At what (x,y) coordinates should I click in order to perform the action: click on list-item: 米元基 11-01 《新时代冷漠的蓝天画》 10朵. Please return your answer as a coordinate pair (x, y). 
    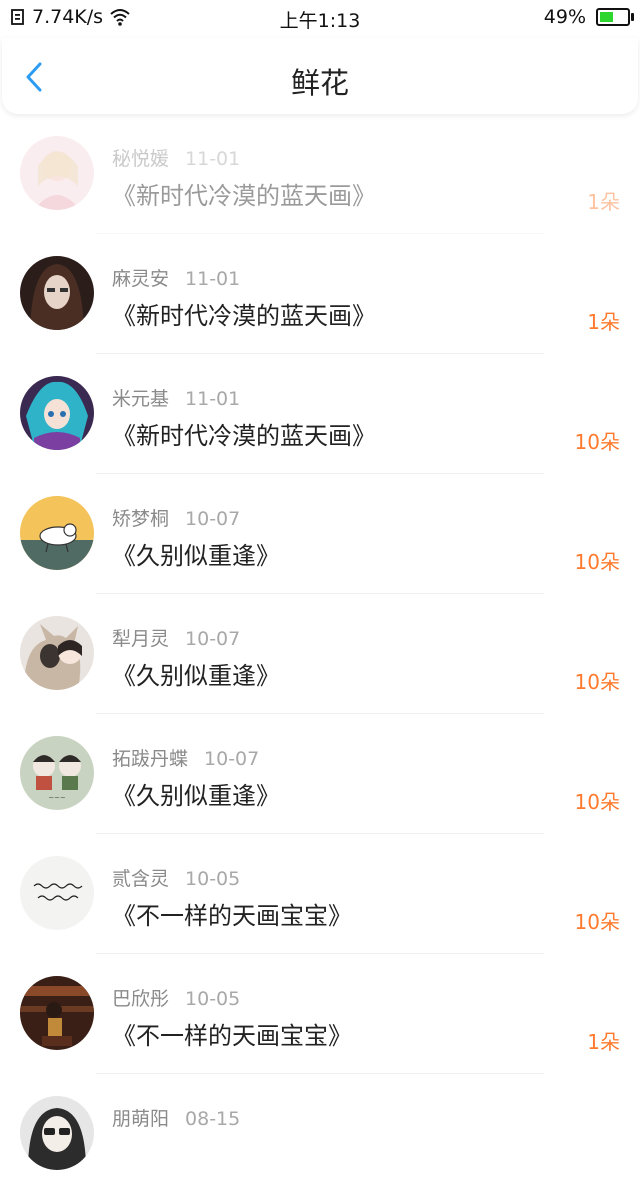
    Looking at the image, I should click on (320, 414).